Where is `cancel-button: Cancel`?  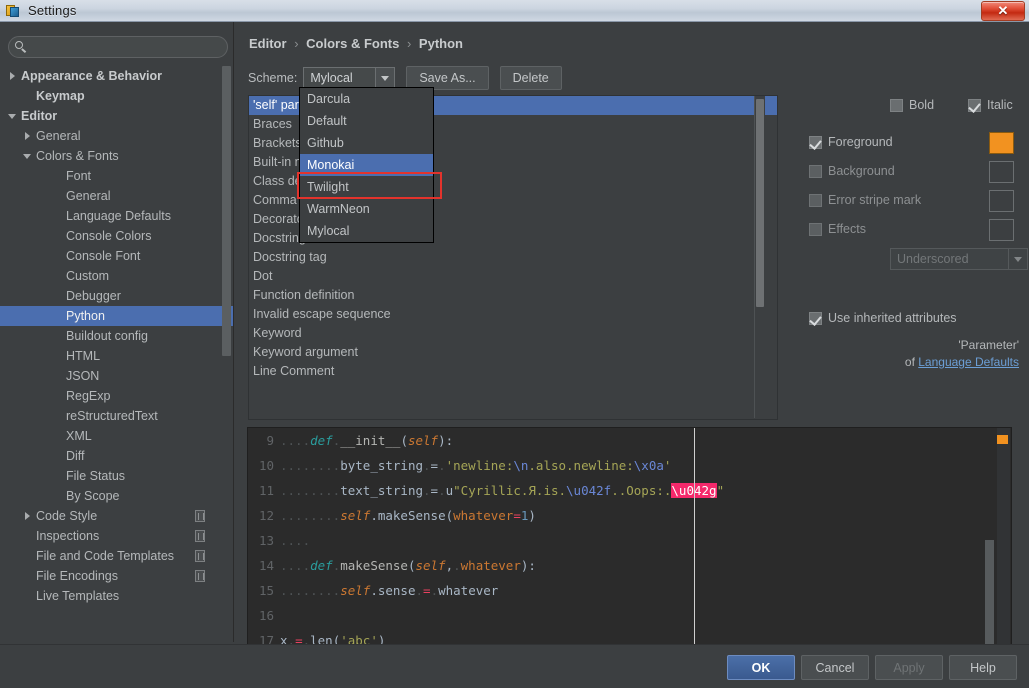 cancel-button: Cancel is located at coordinates (835, 667).